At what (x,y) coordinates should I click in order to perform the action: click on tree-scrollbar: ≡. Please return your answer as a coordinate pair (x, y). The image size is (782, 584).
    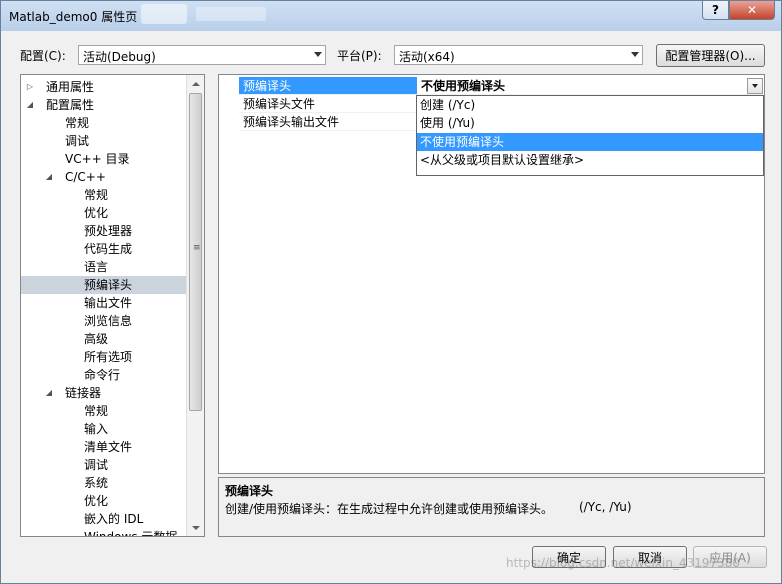
    Looking at the image, I should click on (195, 305).